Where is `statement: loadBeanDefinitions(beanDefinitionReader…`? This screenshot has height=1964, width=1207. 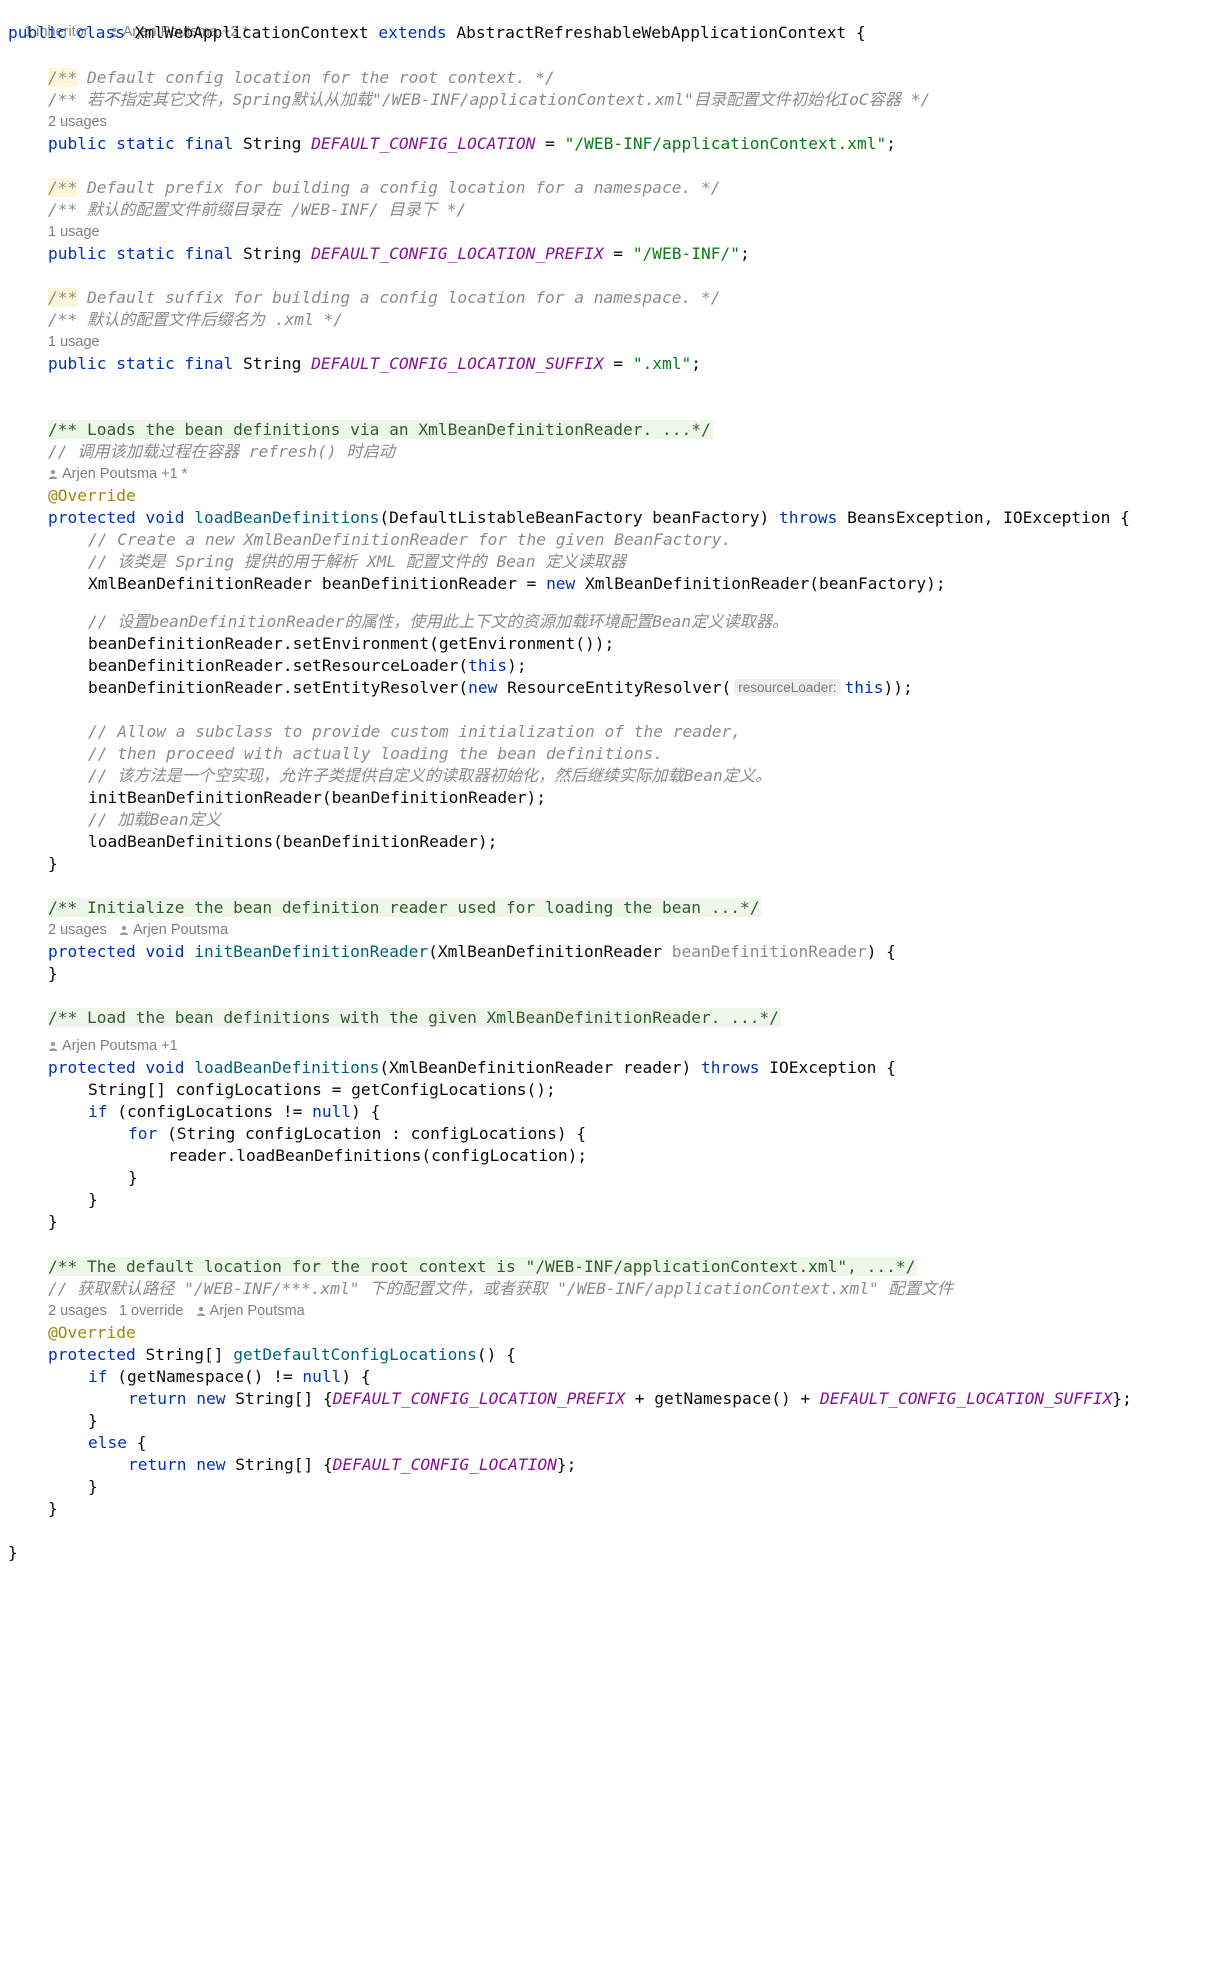
statement: loadBeanDefinitions(beanDefinitionReader… is located at coordinates (293, 841).